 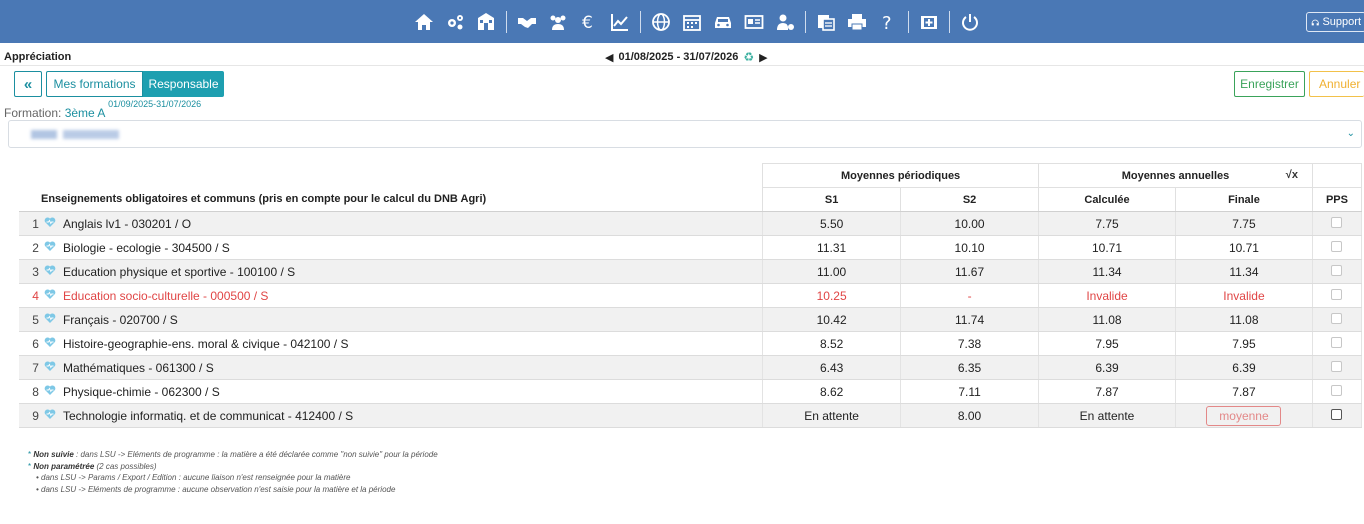 I want to click on s1-average-cell: 6.43, so click(x=832, y=367).